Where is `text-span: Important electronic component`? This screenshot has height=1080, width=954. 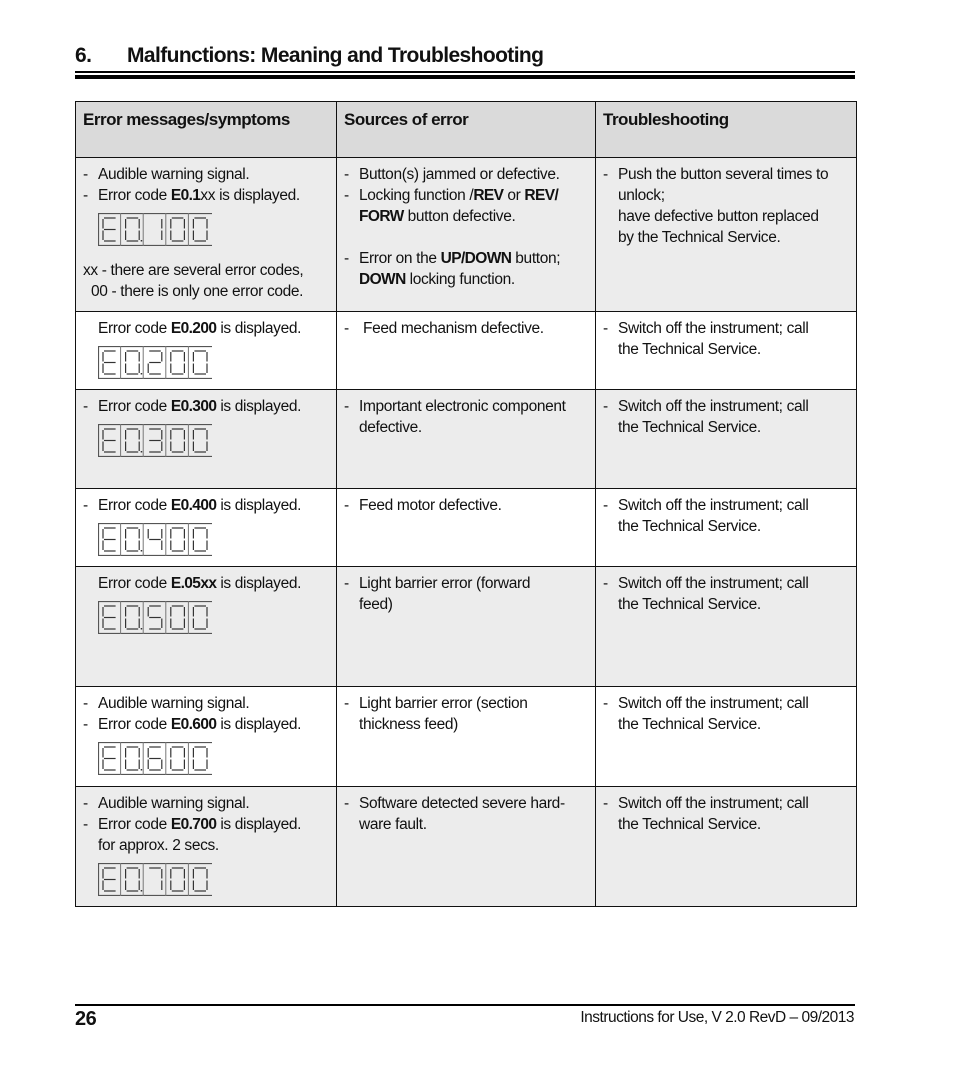
text-span: Important electronic component is located at coordinates (462, 406).